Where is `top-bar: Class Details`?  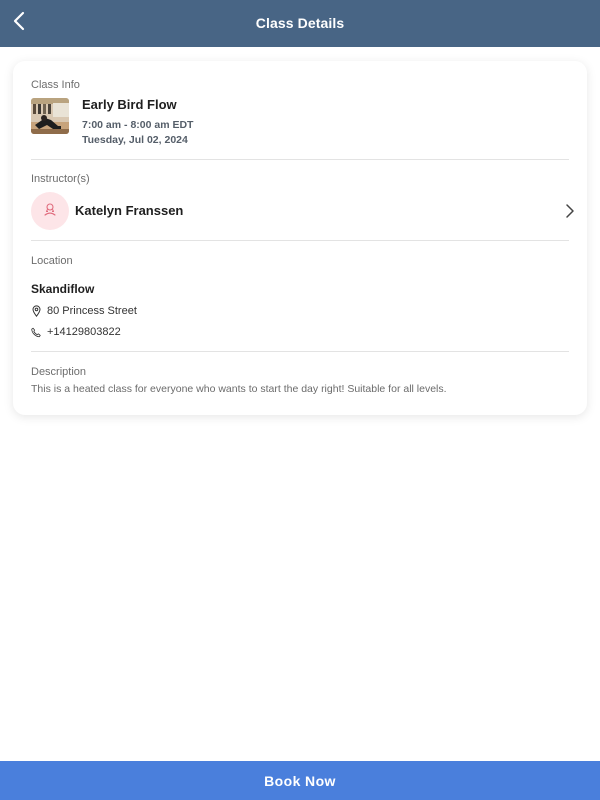
top-bar: Class Details is located at coordinates (300, 23).